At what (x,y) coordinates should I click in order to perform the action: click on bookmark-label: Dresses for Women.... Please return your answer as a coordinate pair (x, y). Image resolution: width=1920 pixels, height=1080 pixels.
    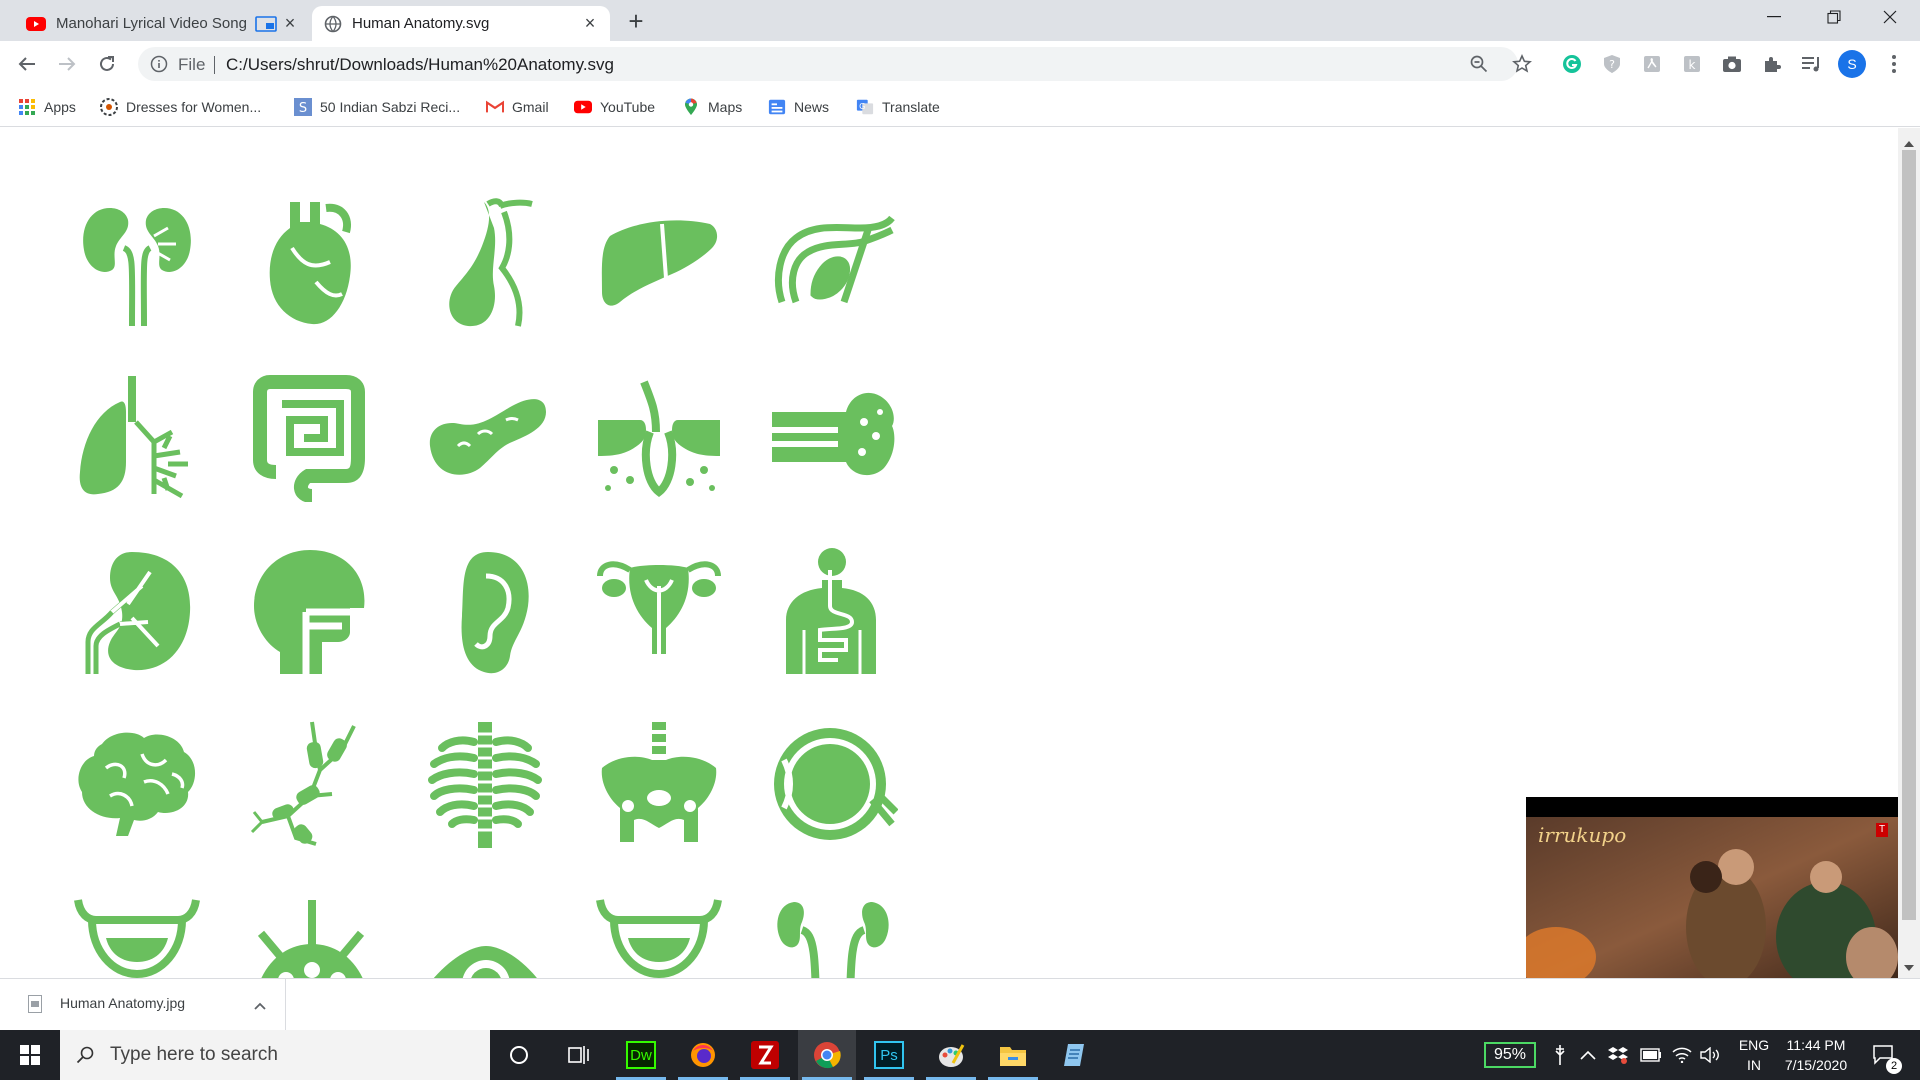
    Looking at the image, I should click on (194, 107).